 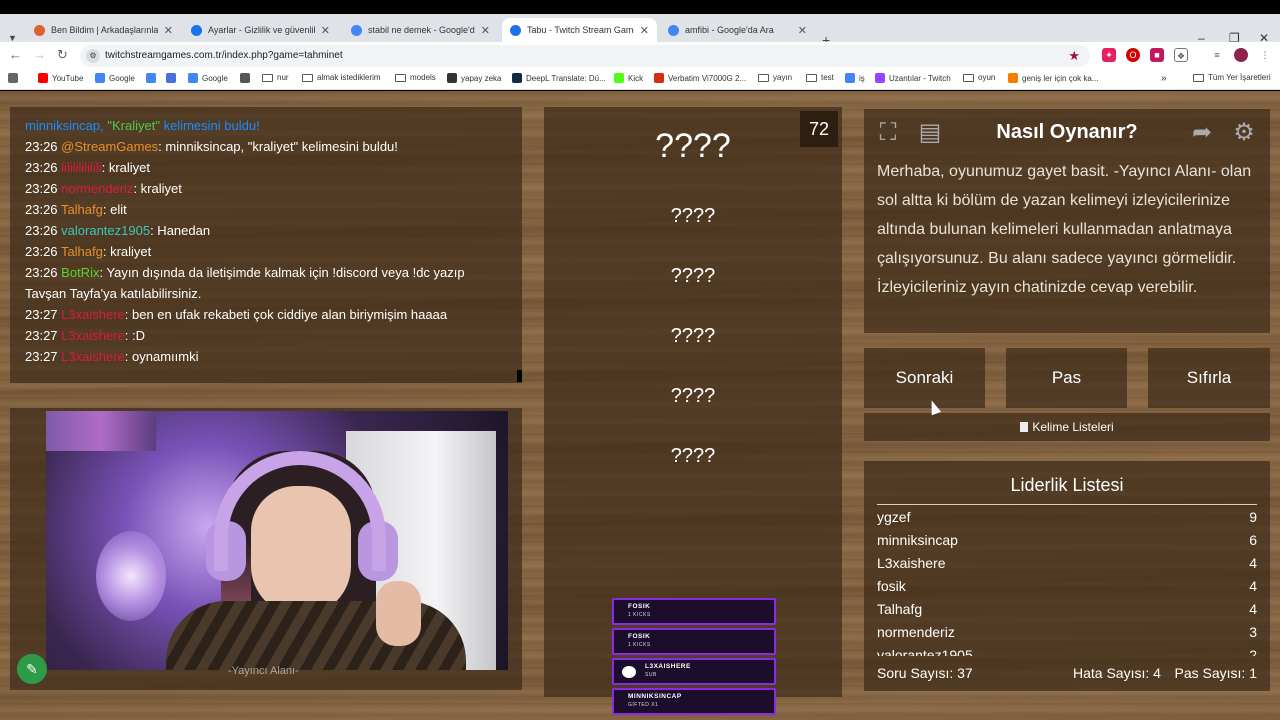 What do you see at coordinates (1244, 133) in the screenshot?
I see `gear-icon: ⚙` at bounding box center [1244, 133].